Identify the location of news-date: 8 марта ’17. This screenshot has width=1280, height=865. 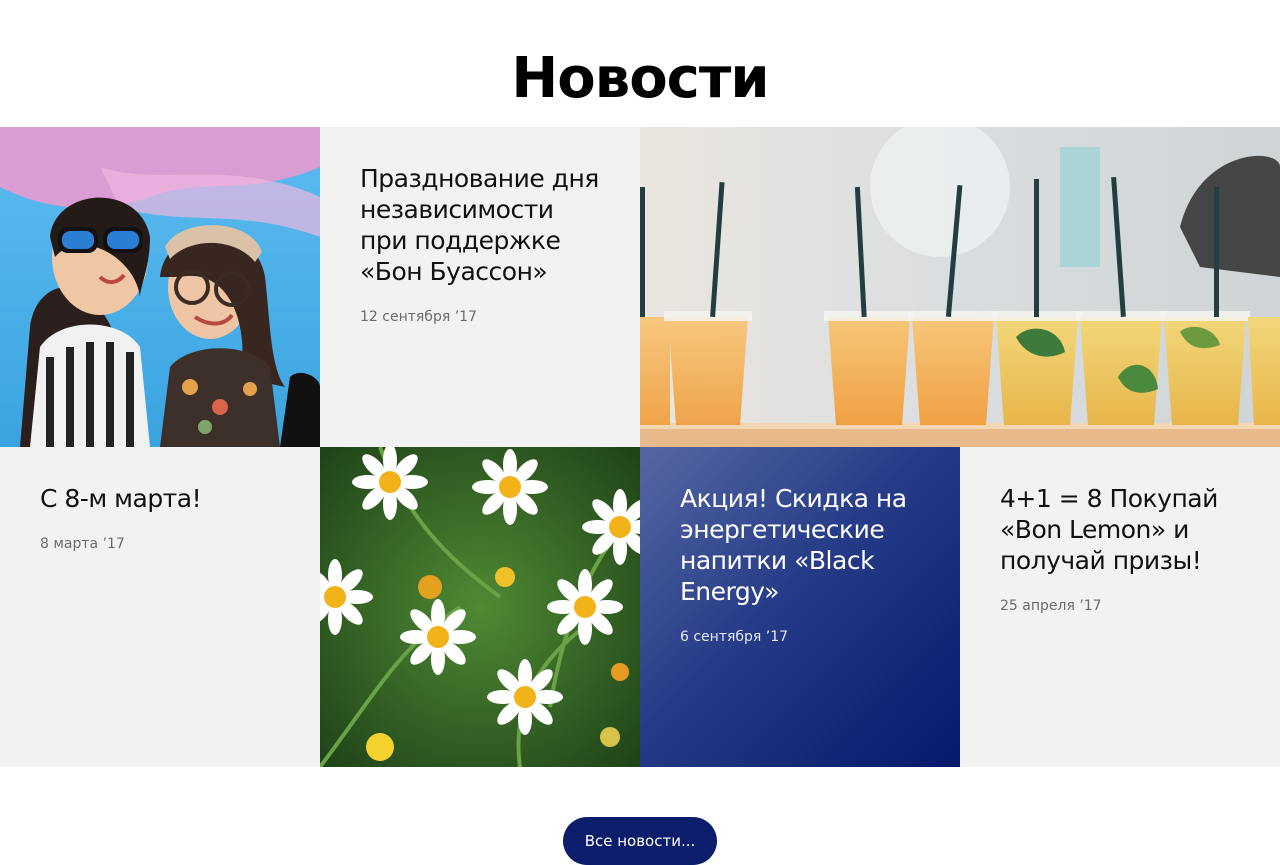
(82, 544).